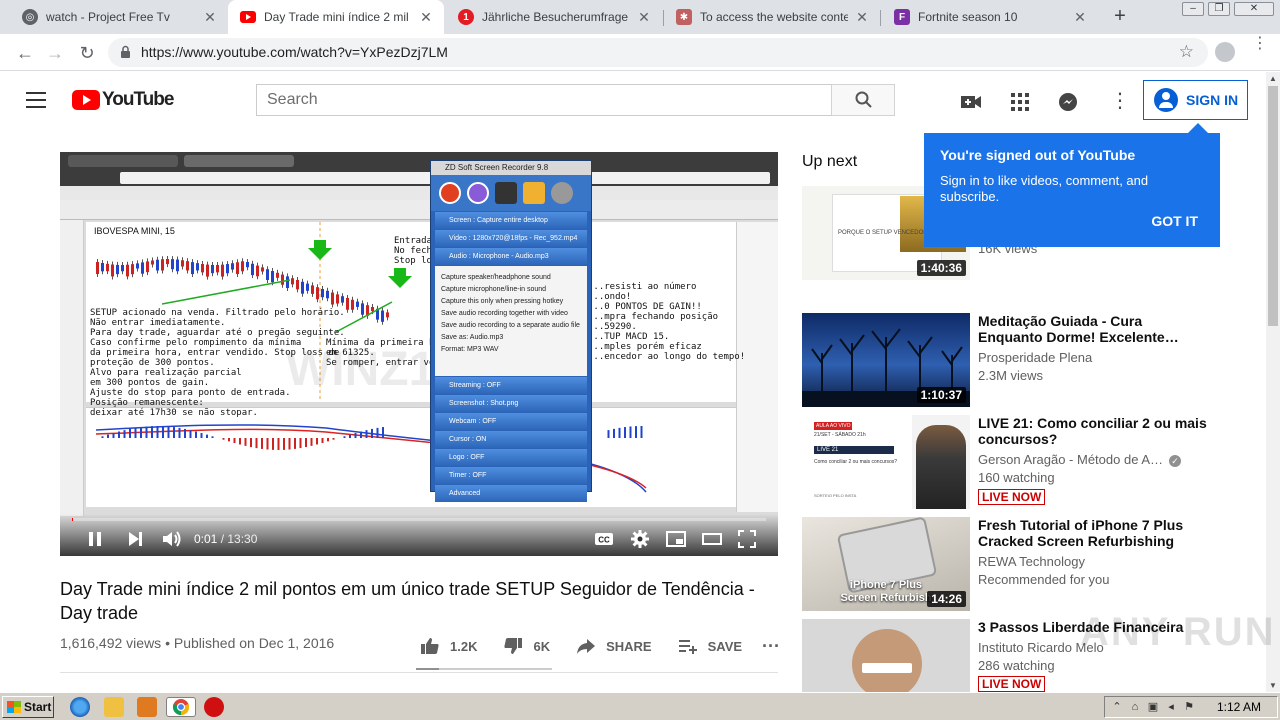 This screenshot has width=1280, height=720. What do you see at coordinates (725, 646) in the screenshot?
I see `save-label: SAVE` at bounding box center [725, 646].